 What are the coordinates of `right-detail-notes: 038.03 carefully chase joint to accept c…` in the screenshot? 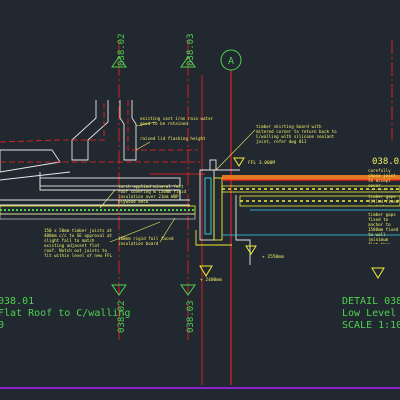 It's located at (384, 218).